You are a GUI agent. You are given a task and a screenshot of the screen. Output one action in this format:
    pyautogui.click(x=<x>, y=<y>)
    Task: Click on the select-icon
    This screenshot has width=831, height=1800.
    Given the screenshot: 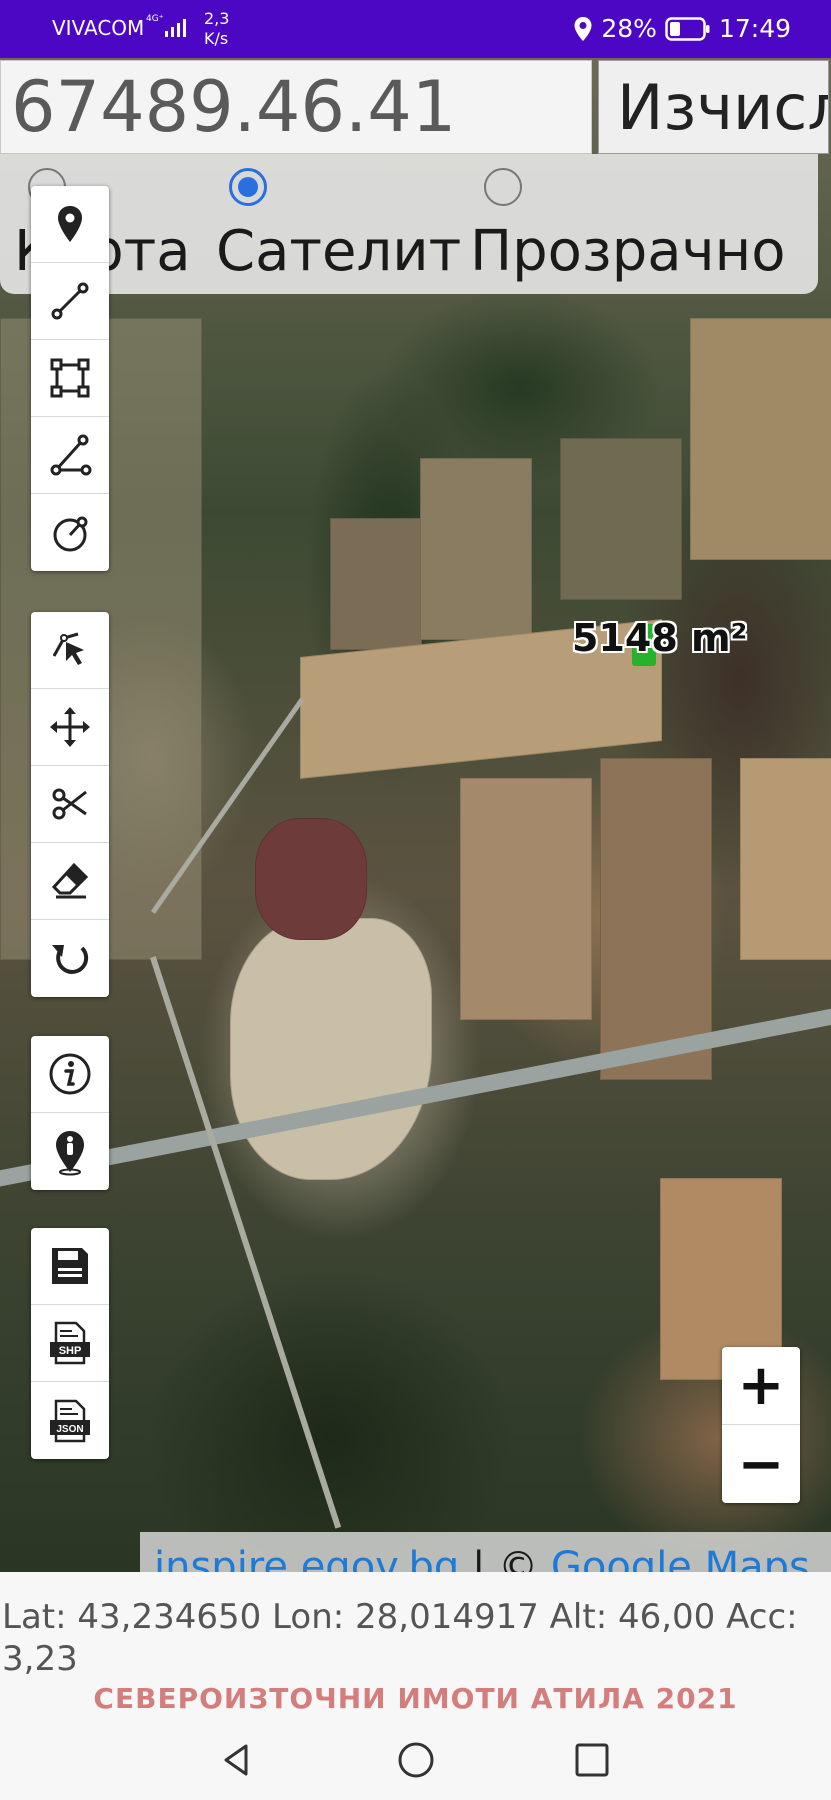 What is the action you would take?
    pyautogui.click(x=68, y=648)
    